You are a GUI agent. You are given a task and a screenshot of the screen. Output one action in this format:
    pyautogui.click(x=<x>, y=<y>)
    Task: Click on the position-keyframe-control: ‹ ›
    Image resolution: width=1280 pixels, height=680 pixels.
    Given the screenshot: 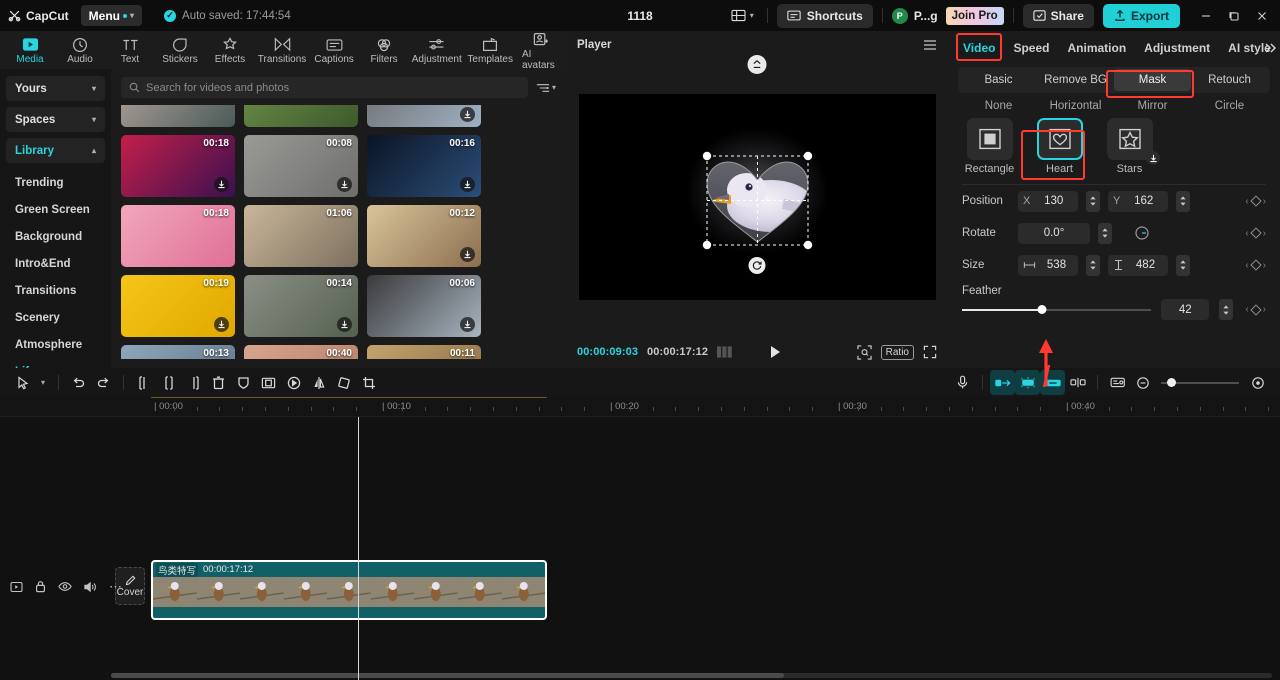 What is the action you would take?
    pyautogui.click(x=1255, y=201)
    